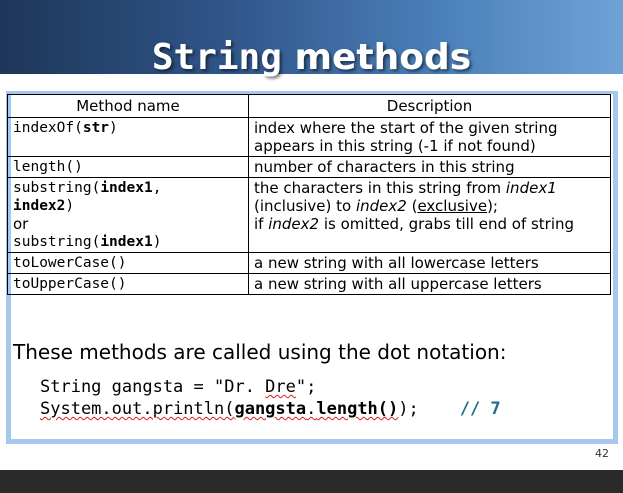  What do you see at coordinates (429, 263) in the screenshot?
I see `description-cell: a new string with all lowercase letters` at bounding box center [429, 263].